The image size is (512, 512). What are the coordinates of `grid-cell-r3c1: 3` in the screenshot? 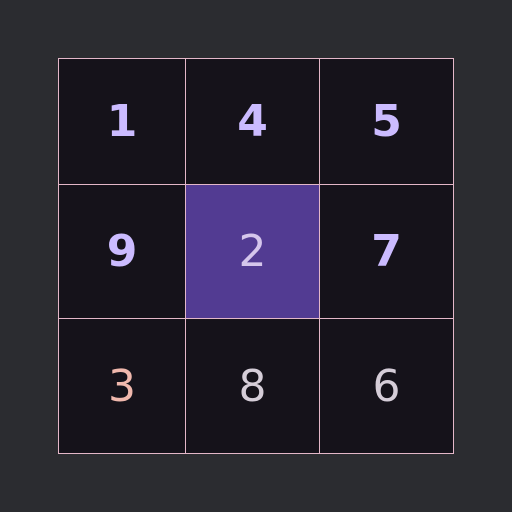 It's located at (122, 386).